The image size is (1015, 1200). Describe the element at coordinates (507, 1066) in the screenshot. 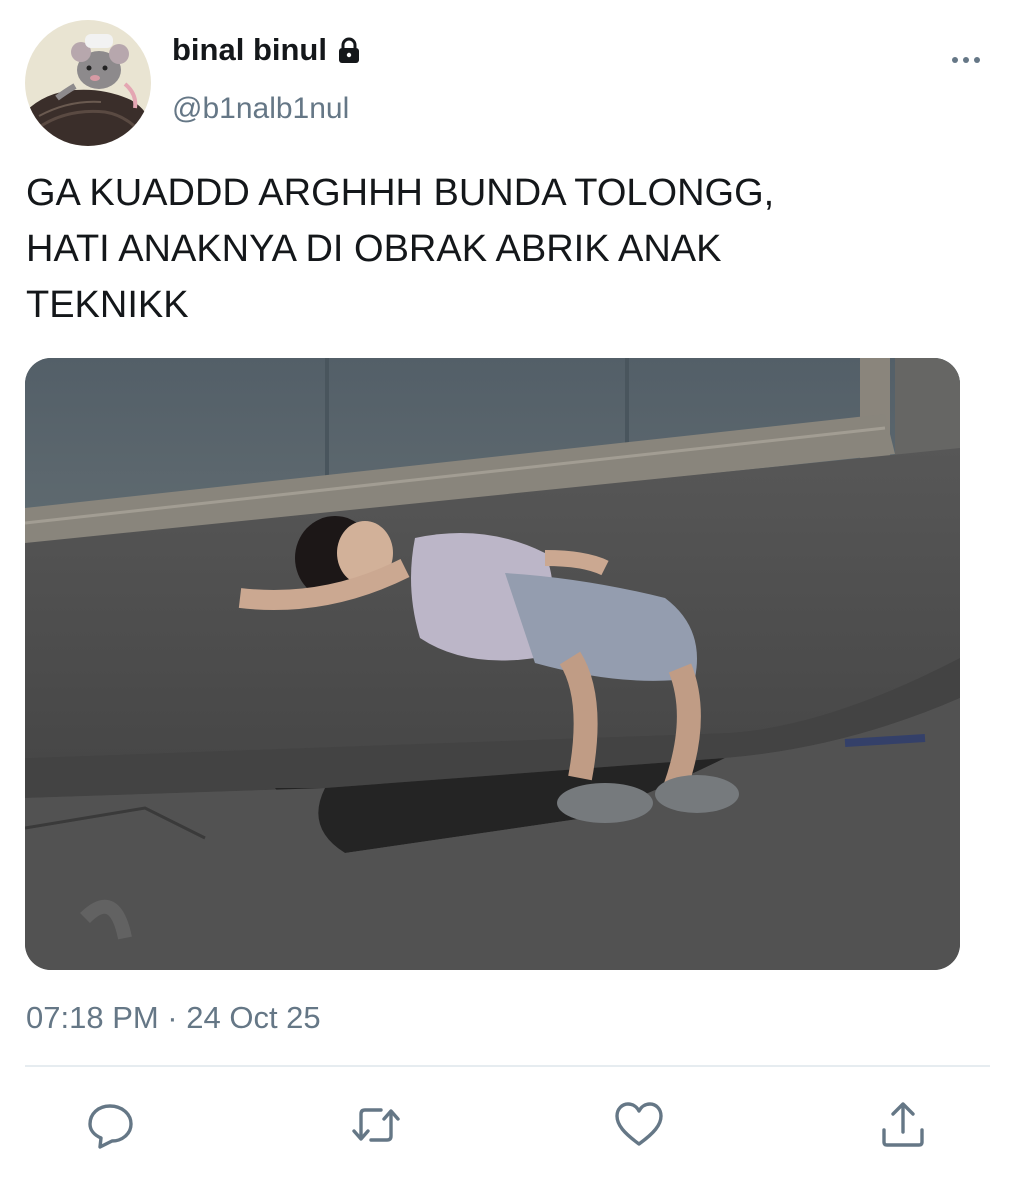

I see `divider` at that location.